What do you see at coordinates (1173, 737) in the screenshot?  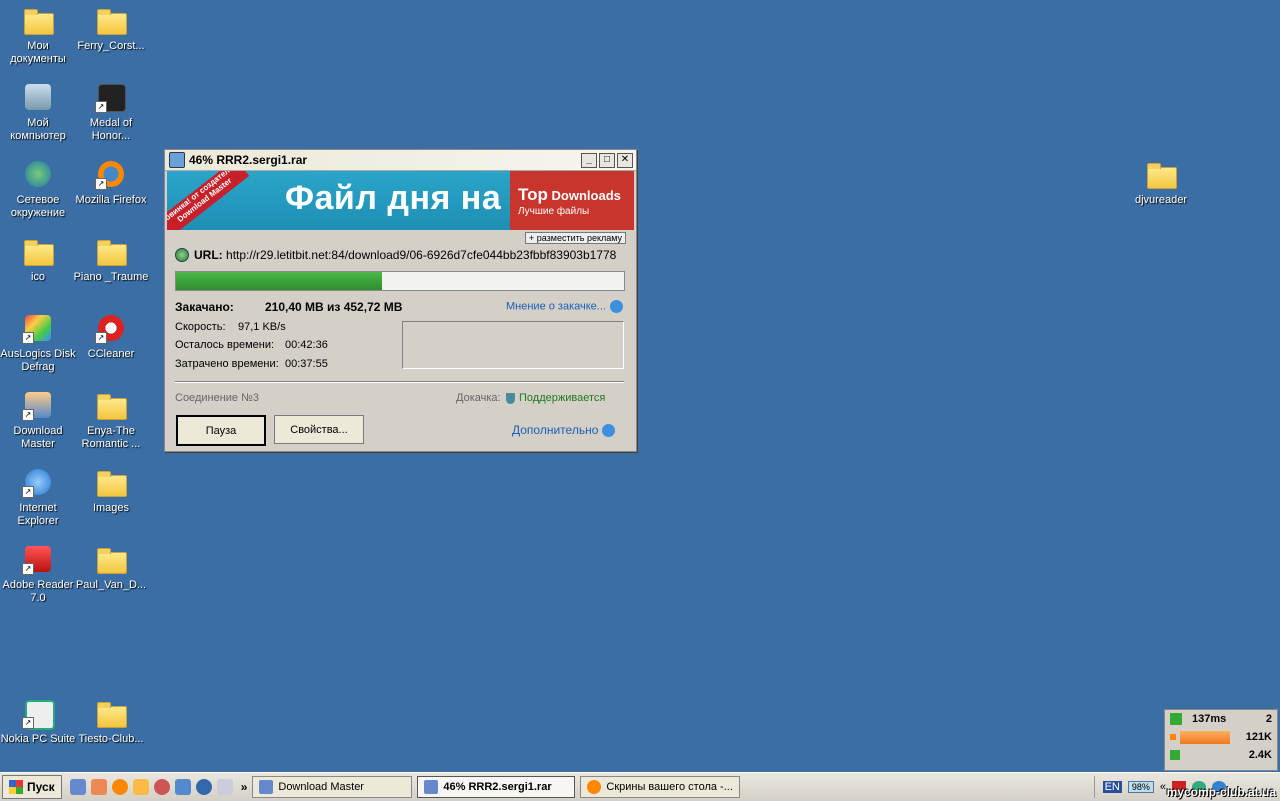 I see `download-indicator-icon` at bounding box center [1173, 737].